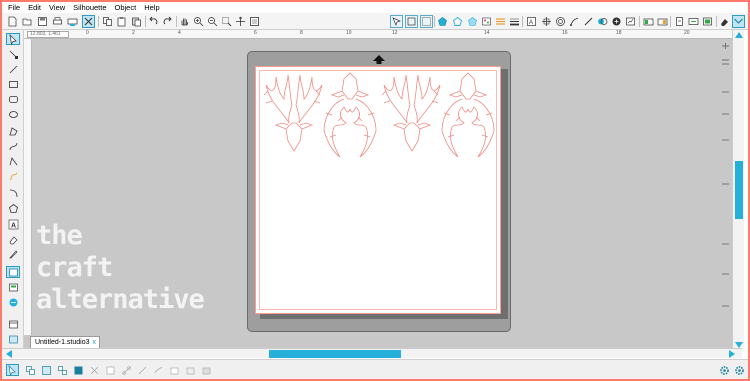 Image resolution: width=750 pixels, height=381 pixels. I want to click on menu-file: File, so click(14, 7).